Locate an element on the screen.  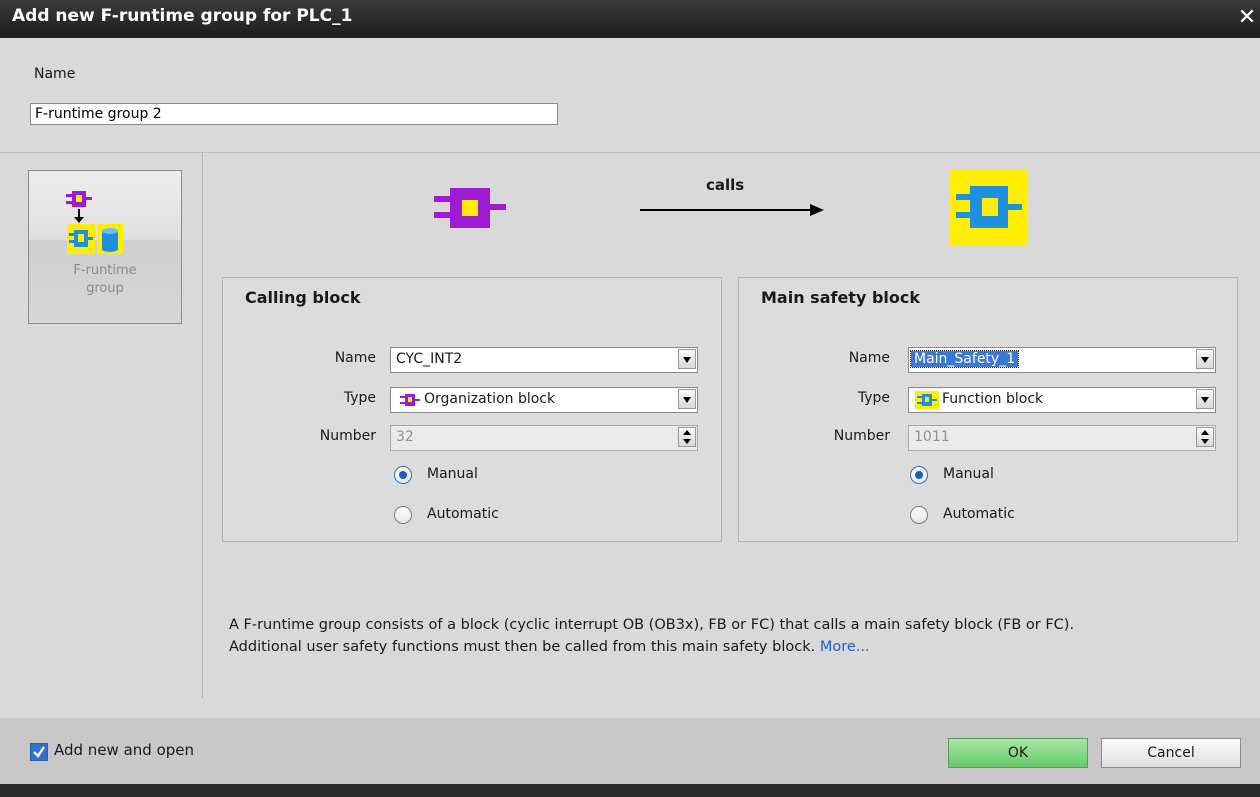
arrow-icon is located at coordinates (732, 210).